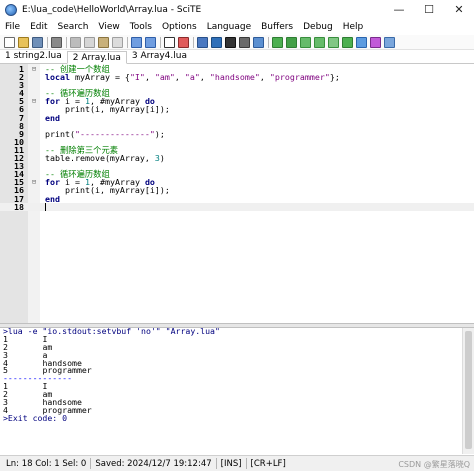  What do you see at coordinates (237, 117) in the screenshot?
I see `code-line: 7 end` at bounding box center [237, 117].